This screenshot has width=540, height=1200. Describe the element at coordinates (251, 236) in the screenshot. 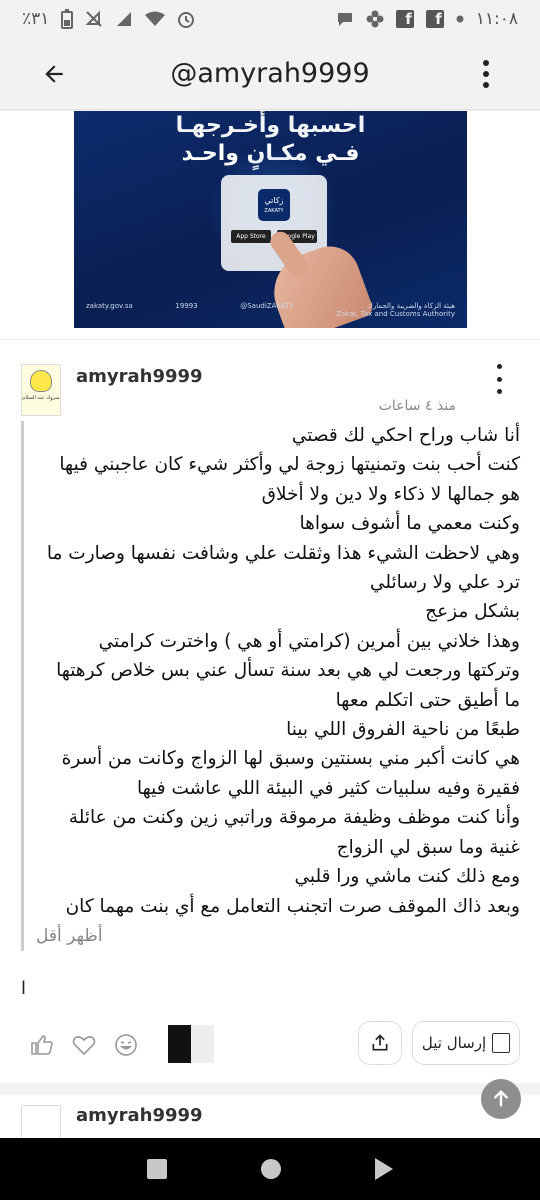

I see `app-store-badge: App Store` at that location.